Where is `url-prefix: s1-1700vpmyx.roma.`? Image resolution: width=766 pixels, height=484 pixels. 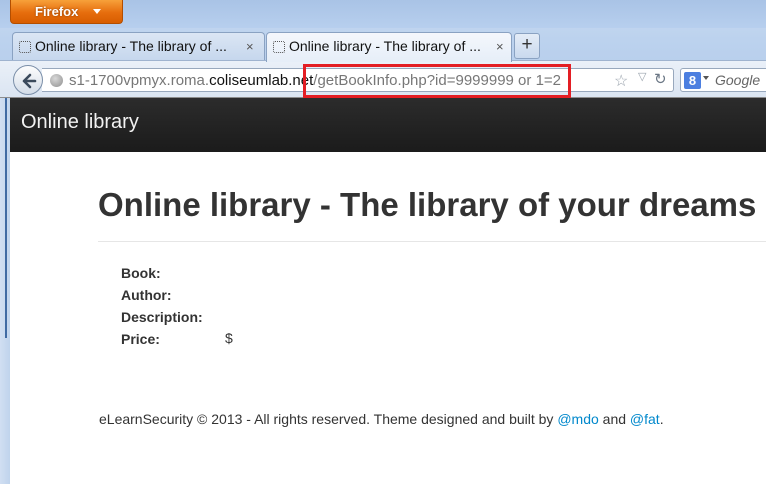
url-prefix: s1-1700vpmyx.roma. is located at coordinates (139, 80).